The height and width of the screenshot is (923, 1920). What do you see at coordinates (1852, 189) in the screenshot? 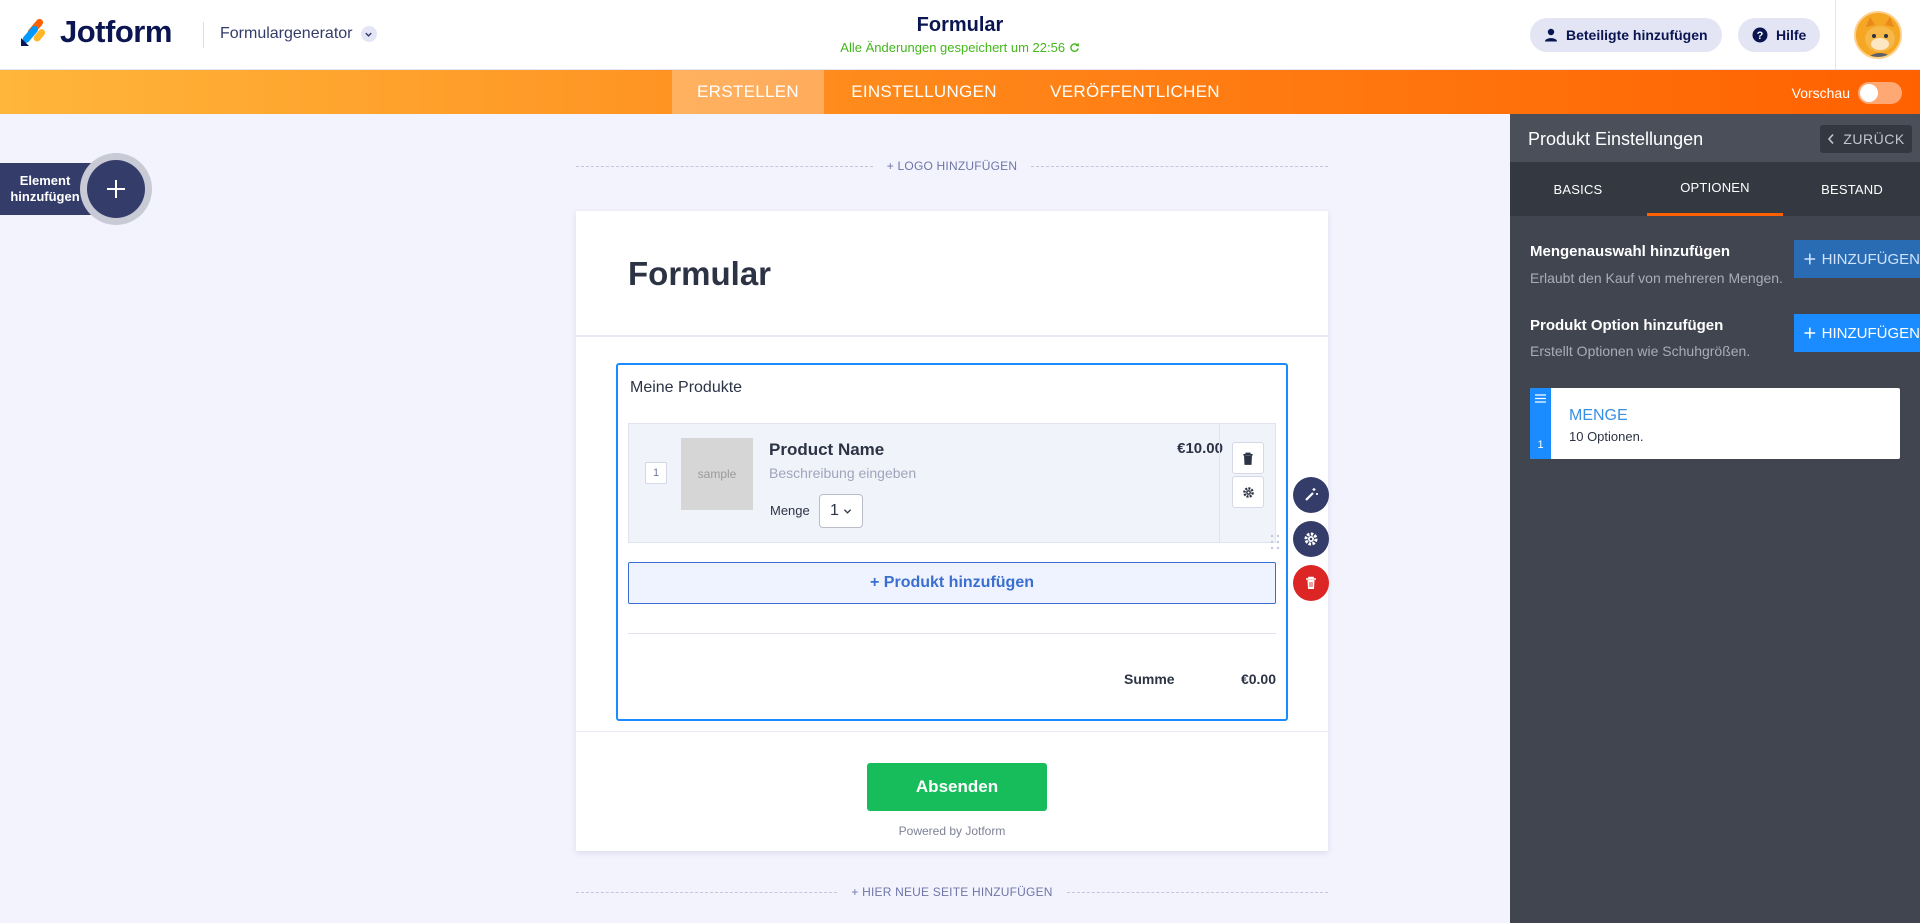
I see `tab-bestand: BESTAND` at bounding box center [1852, 189].